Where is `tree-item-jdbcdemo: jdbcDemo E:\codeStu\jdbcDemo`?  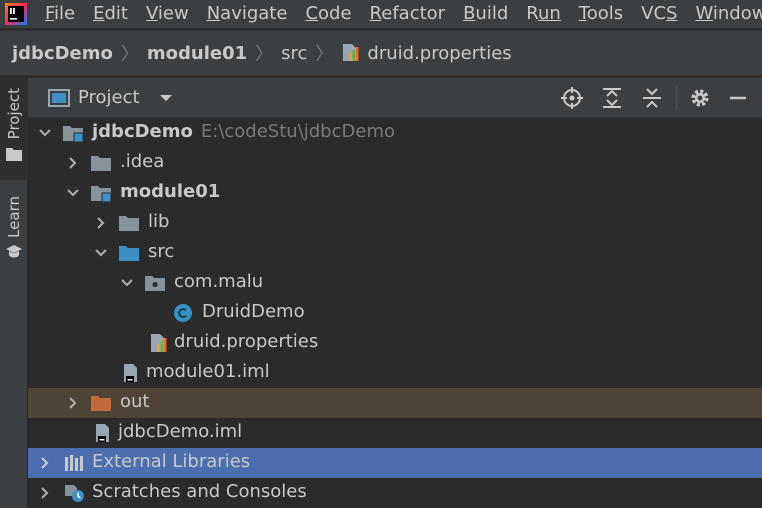
tree-item-jdbcdemo: jdbcDemo E:\codeStu\jdbcDemo is located at coordinates (395, 133).